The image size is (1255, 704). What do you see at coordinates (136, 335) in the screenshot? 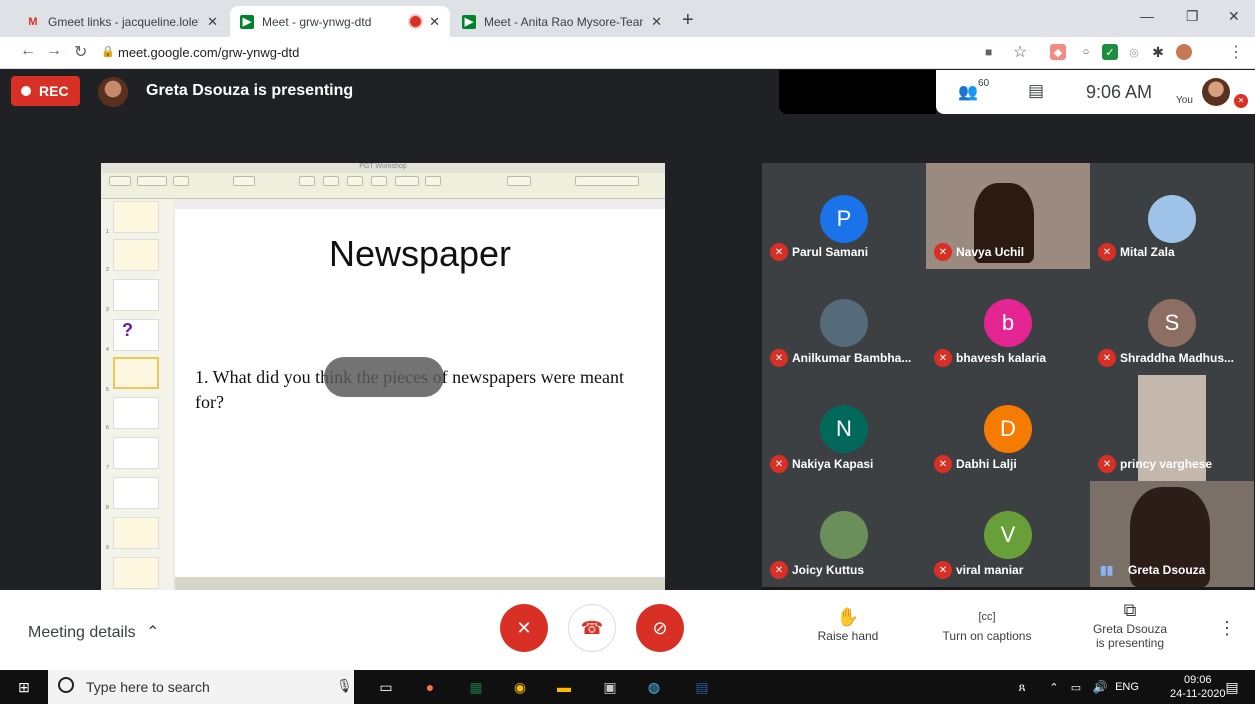
I see `slide-thumb: ?` at bounding box center [136, 335].